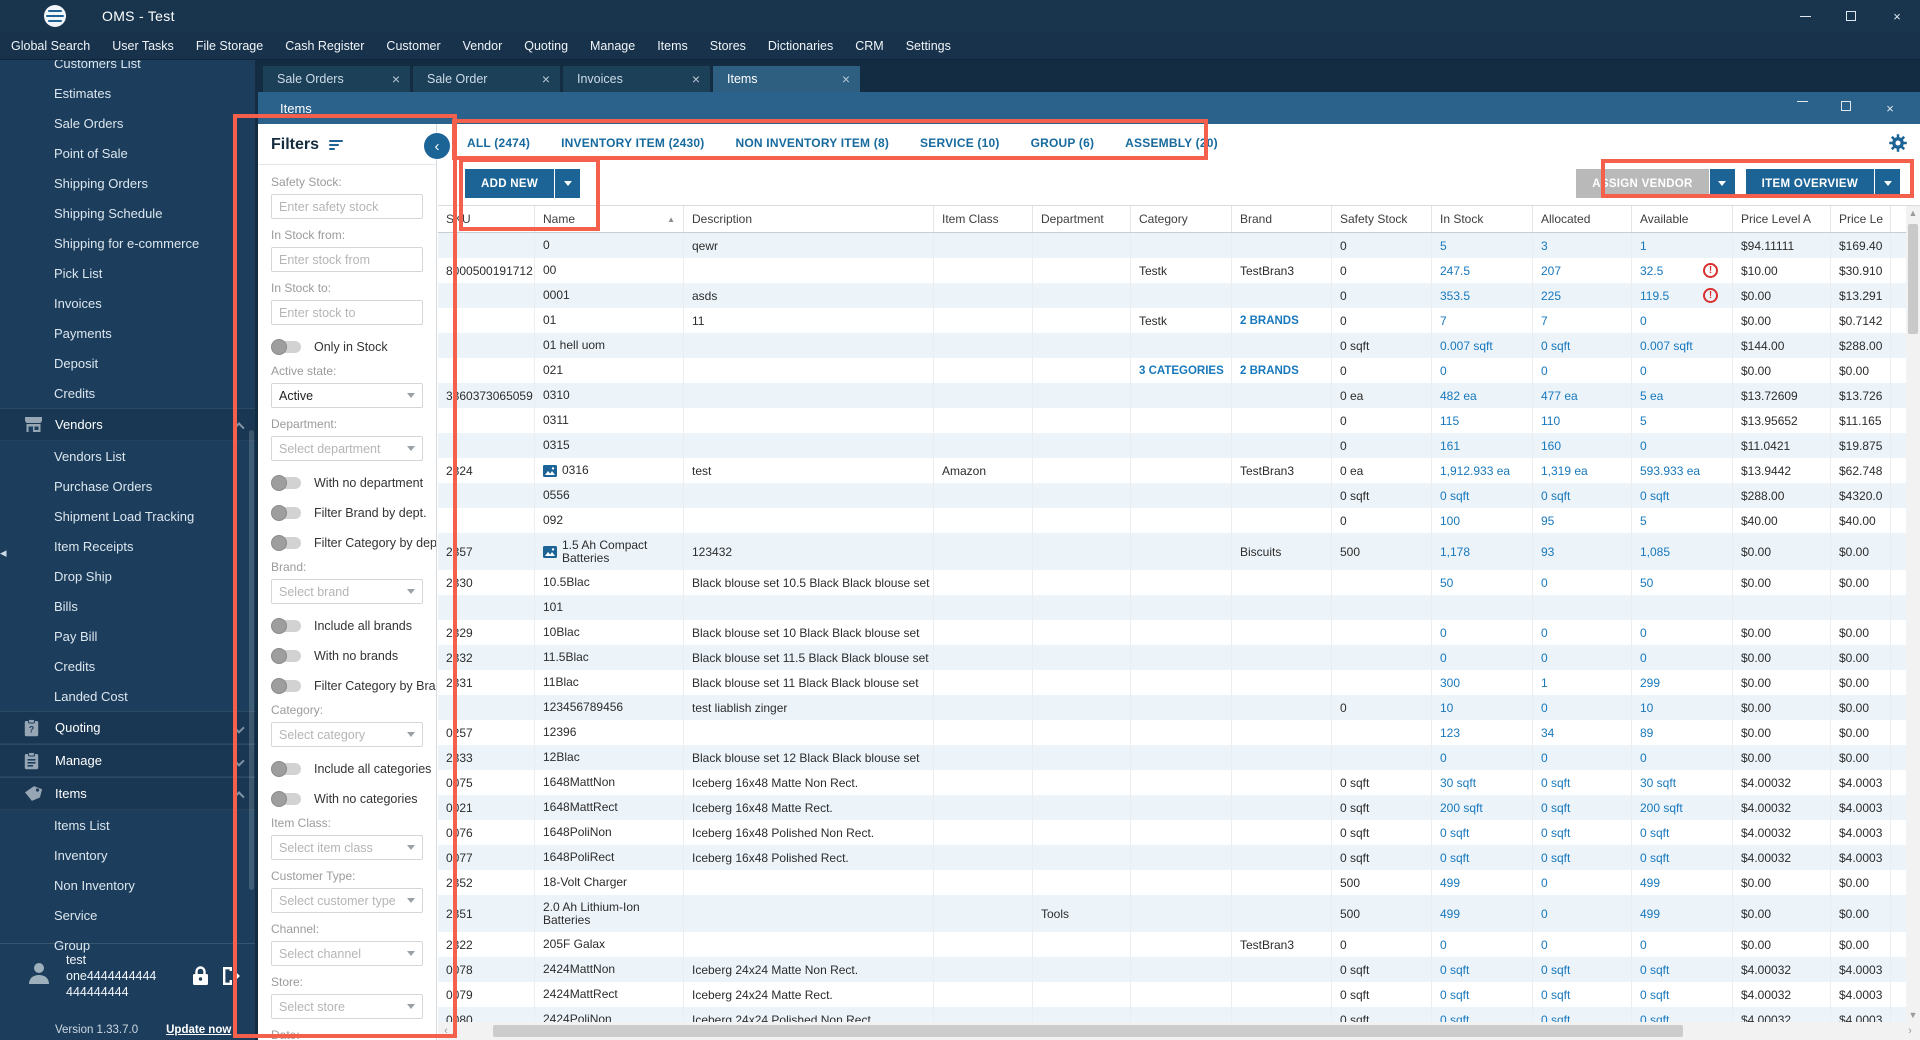 Image resolution: width=1920 pixels, height=1040 pixels. Describe the element at coordinates (50, 45) in the screenshot. I see `menu-item-global-search: Global Search` at that location.